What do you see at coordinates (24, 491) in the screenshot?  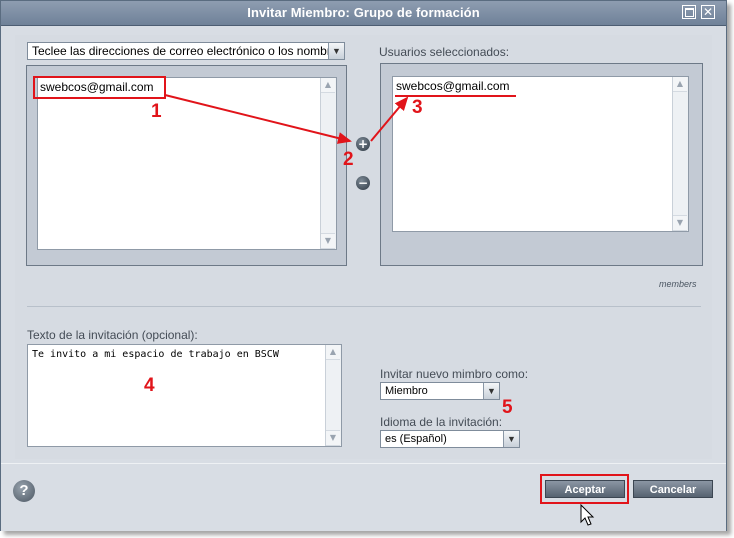 I see `help-icon: ?` at bounding box center [24, 491].